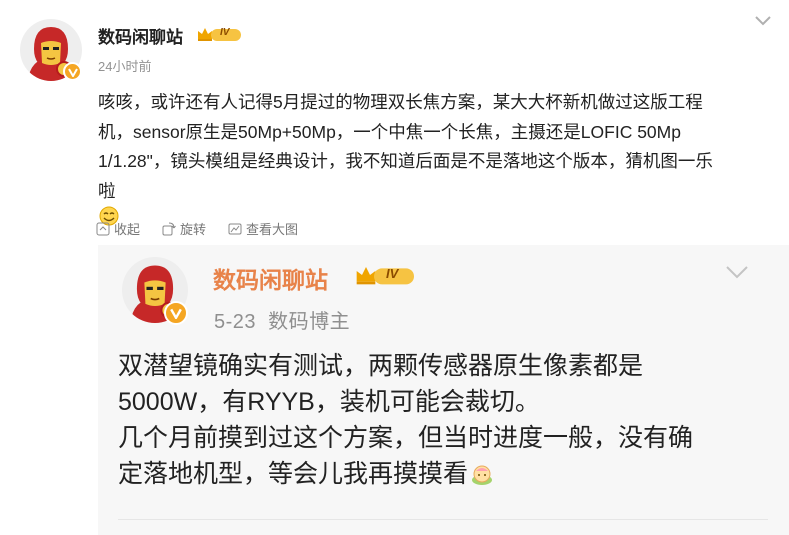 The image size is (789, 535). Describe the element at coordinates (482, 478) in the screenshot. I see `sweet-emoji-icon` at that location.